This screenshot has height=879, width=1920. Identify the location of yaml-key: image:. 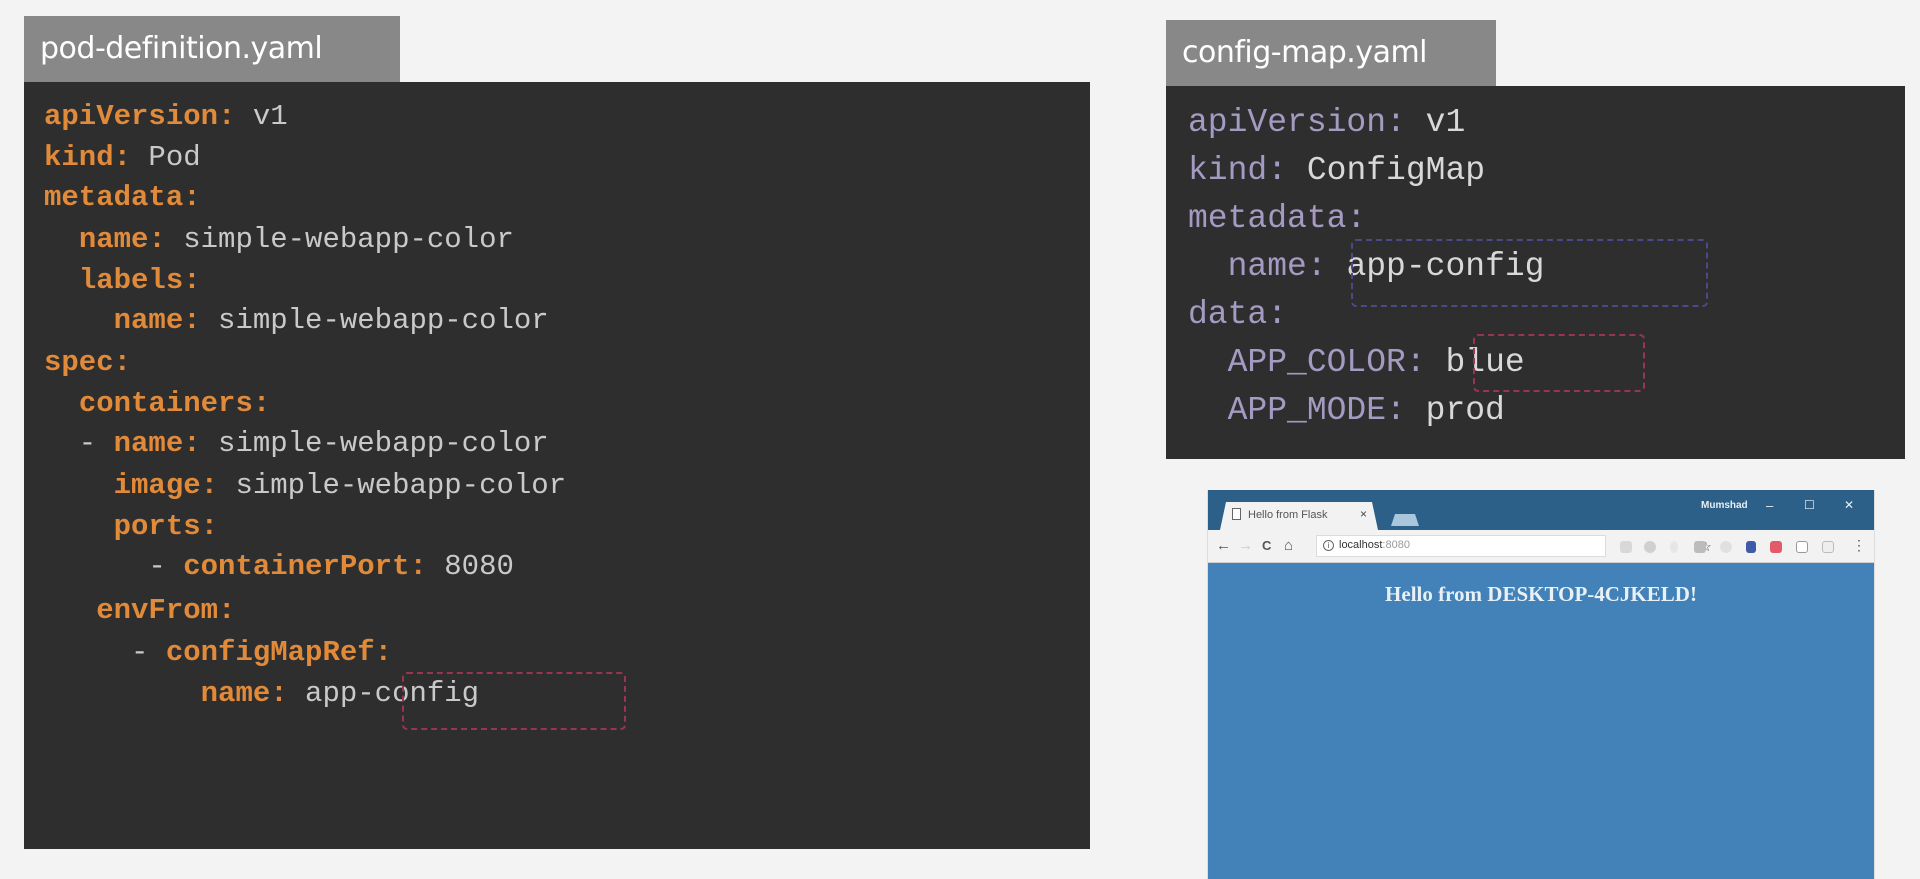
(166, 485).